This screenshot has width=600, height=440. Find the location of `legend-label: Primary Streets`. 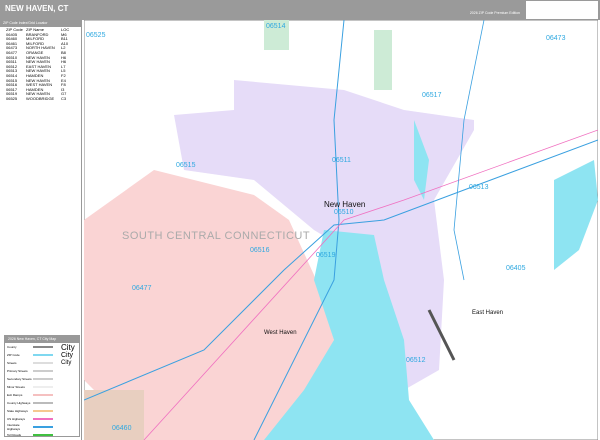

legend-label: Primary Streets is located at coordinates (17, 371).